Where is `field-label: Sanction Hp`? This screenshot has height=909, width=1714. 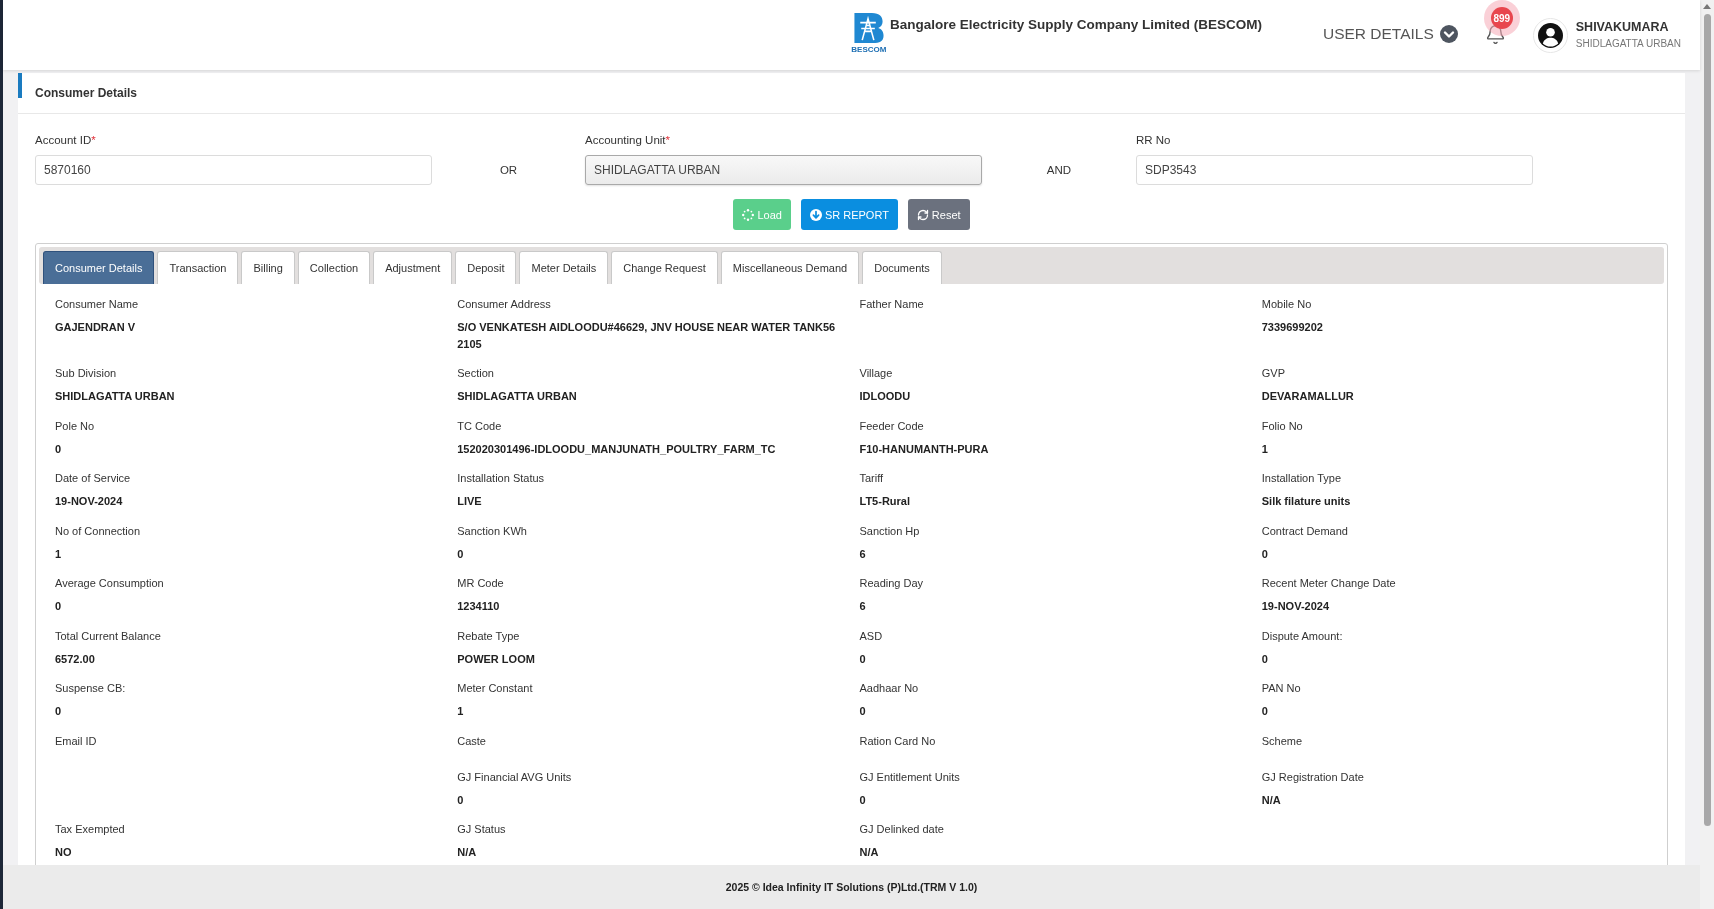 field-label: Sanction Hp is located at coordinates (889, 531).